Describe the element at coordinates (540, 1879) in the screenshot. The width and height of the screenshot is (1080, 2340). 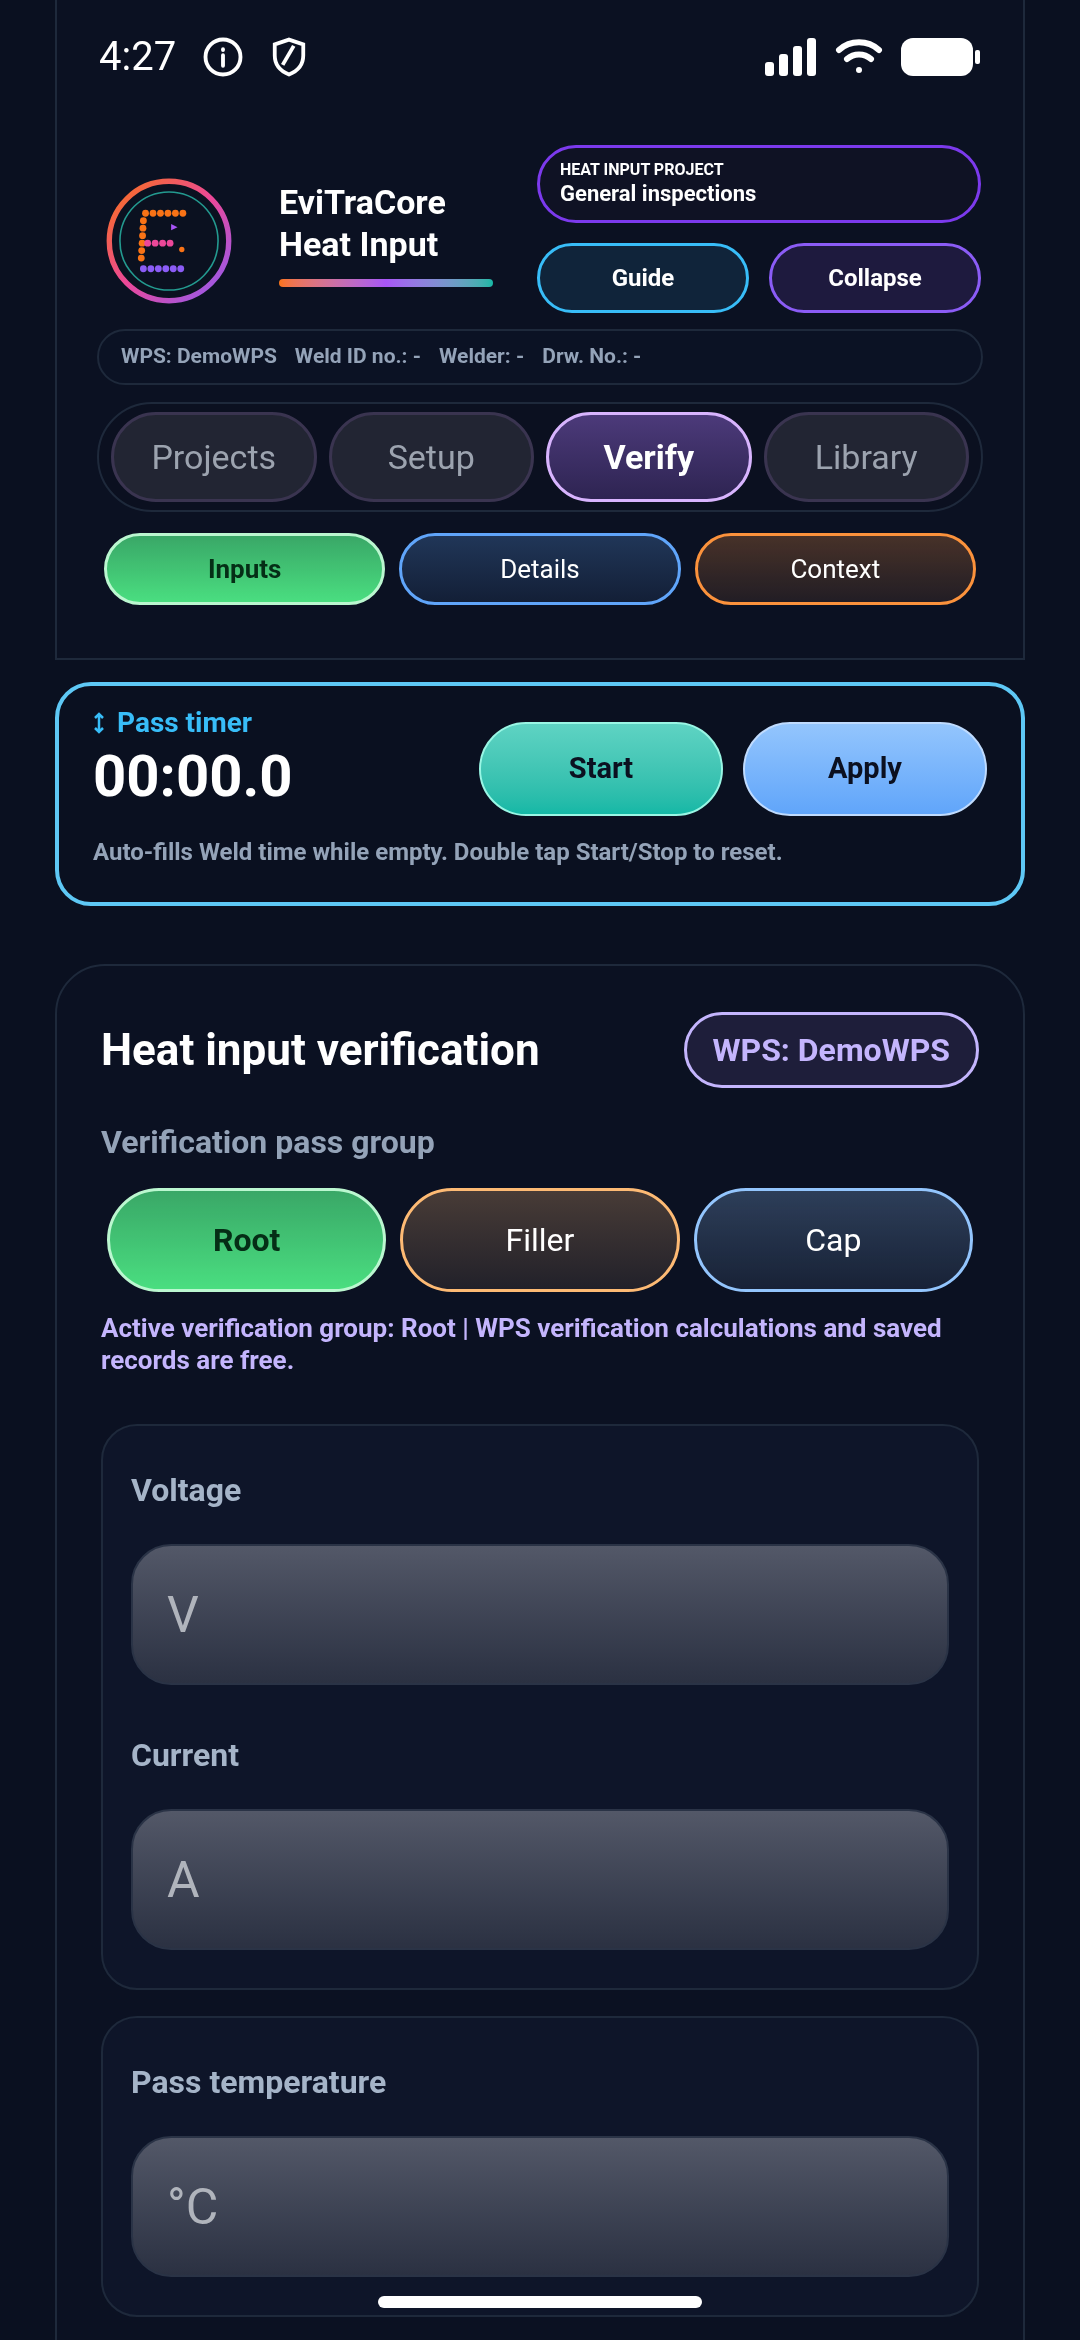
I see `input-field: A` at that location.